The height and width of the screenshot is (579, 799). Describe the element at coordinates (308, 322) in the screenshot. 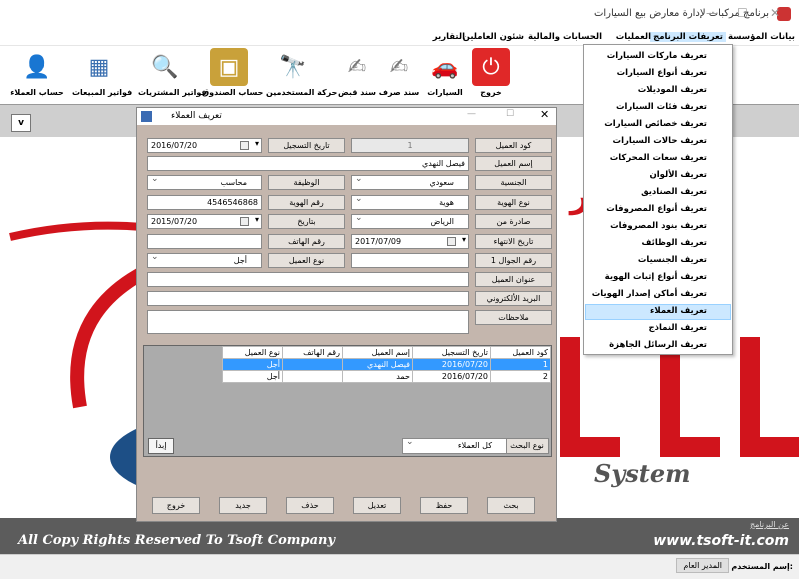

I see `notes-field` at that location.